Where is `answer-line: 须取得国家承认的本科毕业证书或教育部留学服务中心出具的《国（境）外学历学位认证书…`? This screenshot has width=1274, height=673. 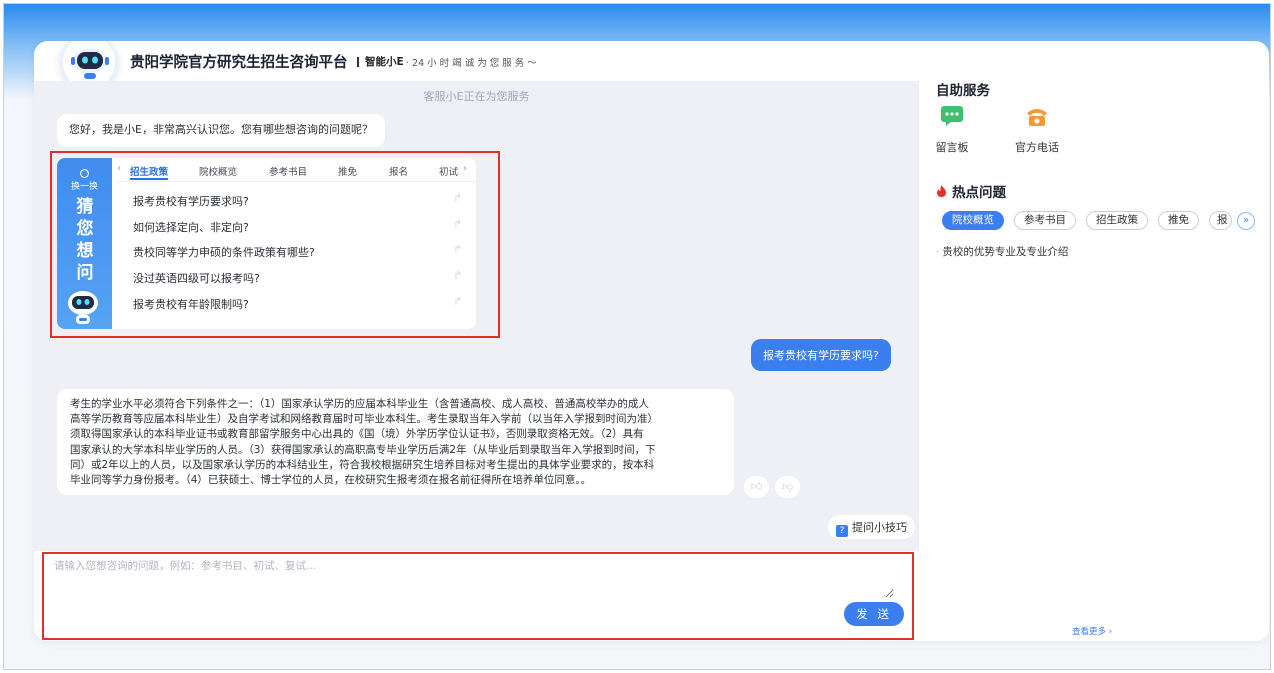
answer-line: 须取得国家承认的本科毕业证书或教育部留学服务中心出具的《国（境）外学历学位认证书… is located at coordinates (357, 434).